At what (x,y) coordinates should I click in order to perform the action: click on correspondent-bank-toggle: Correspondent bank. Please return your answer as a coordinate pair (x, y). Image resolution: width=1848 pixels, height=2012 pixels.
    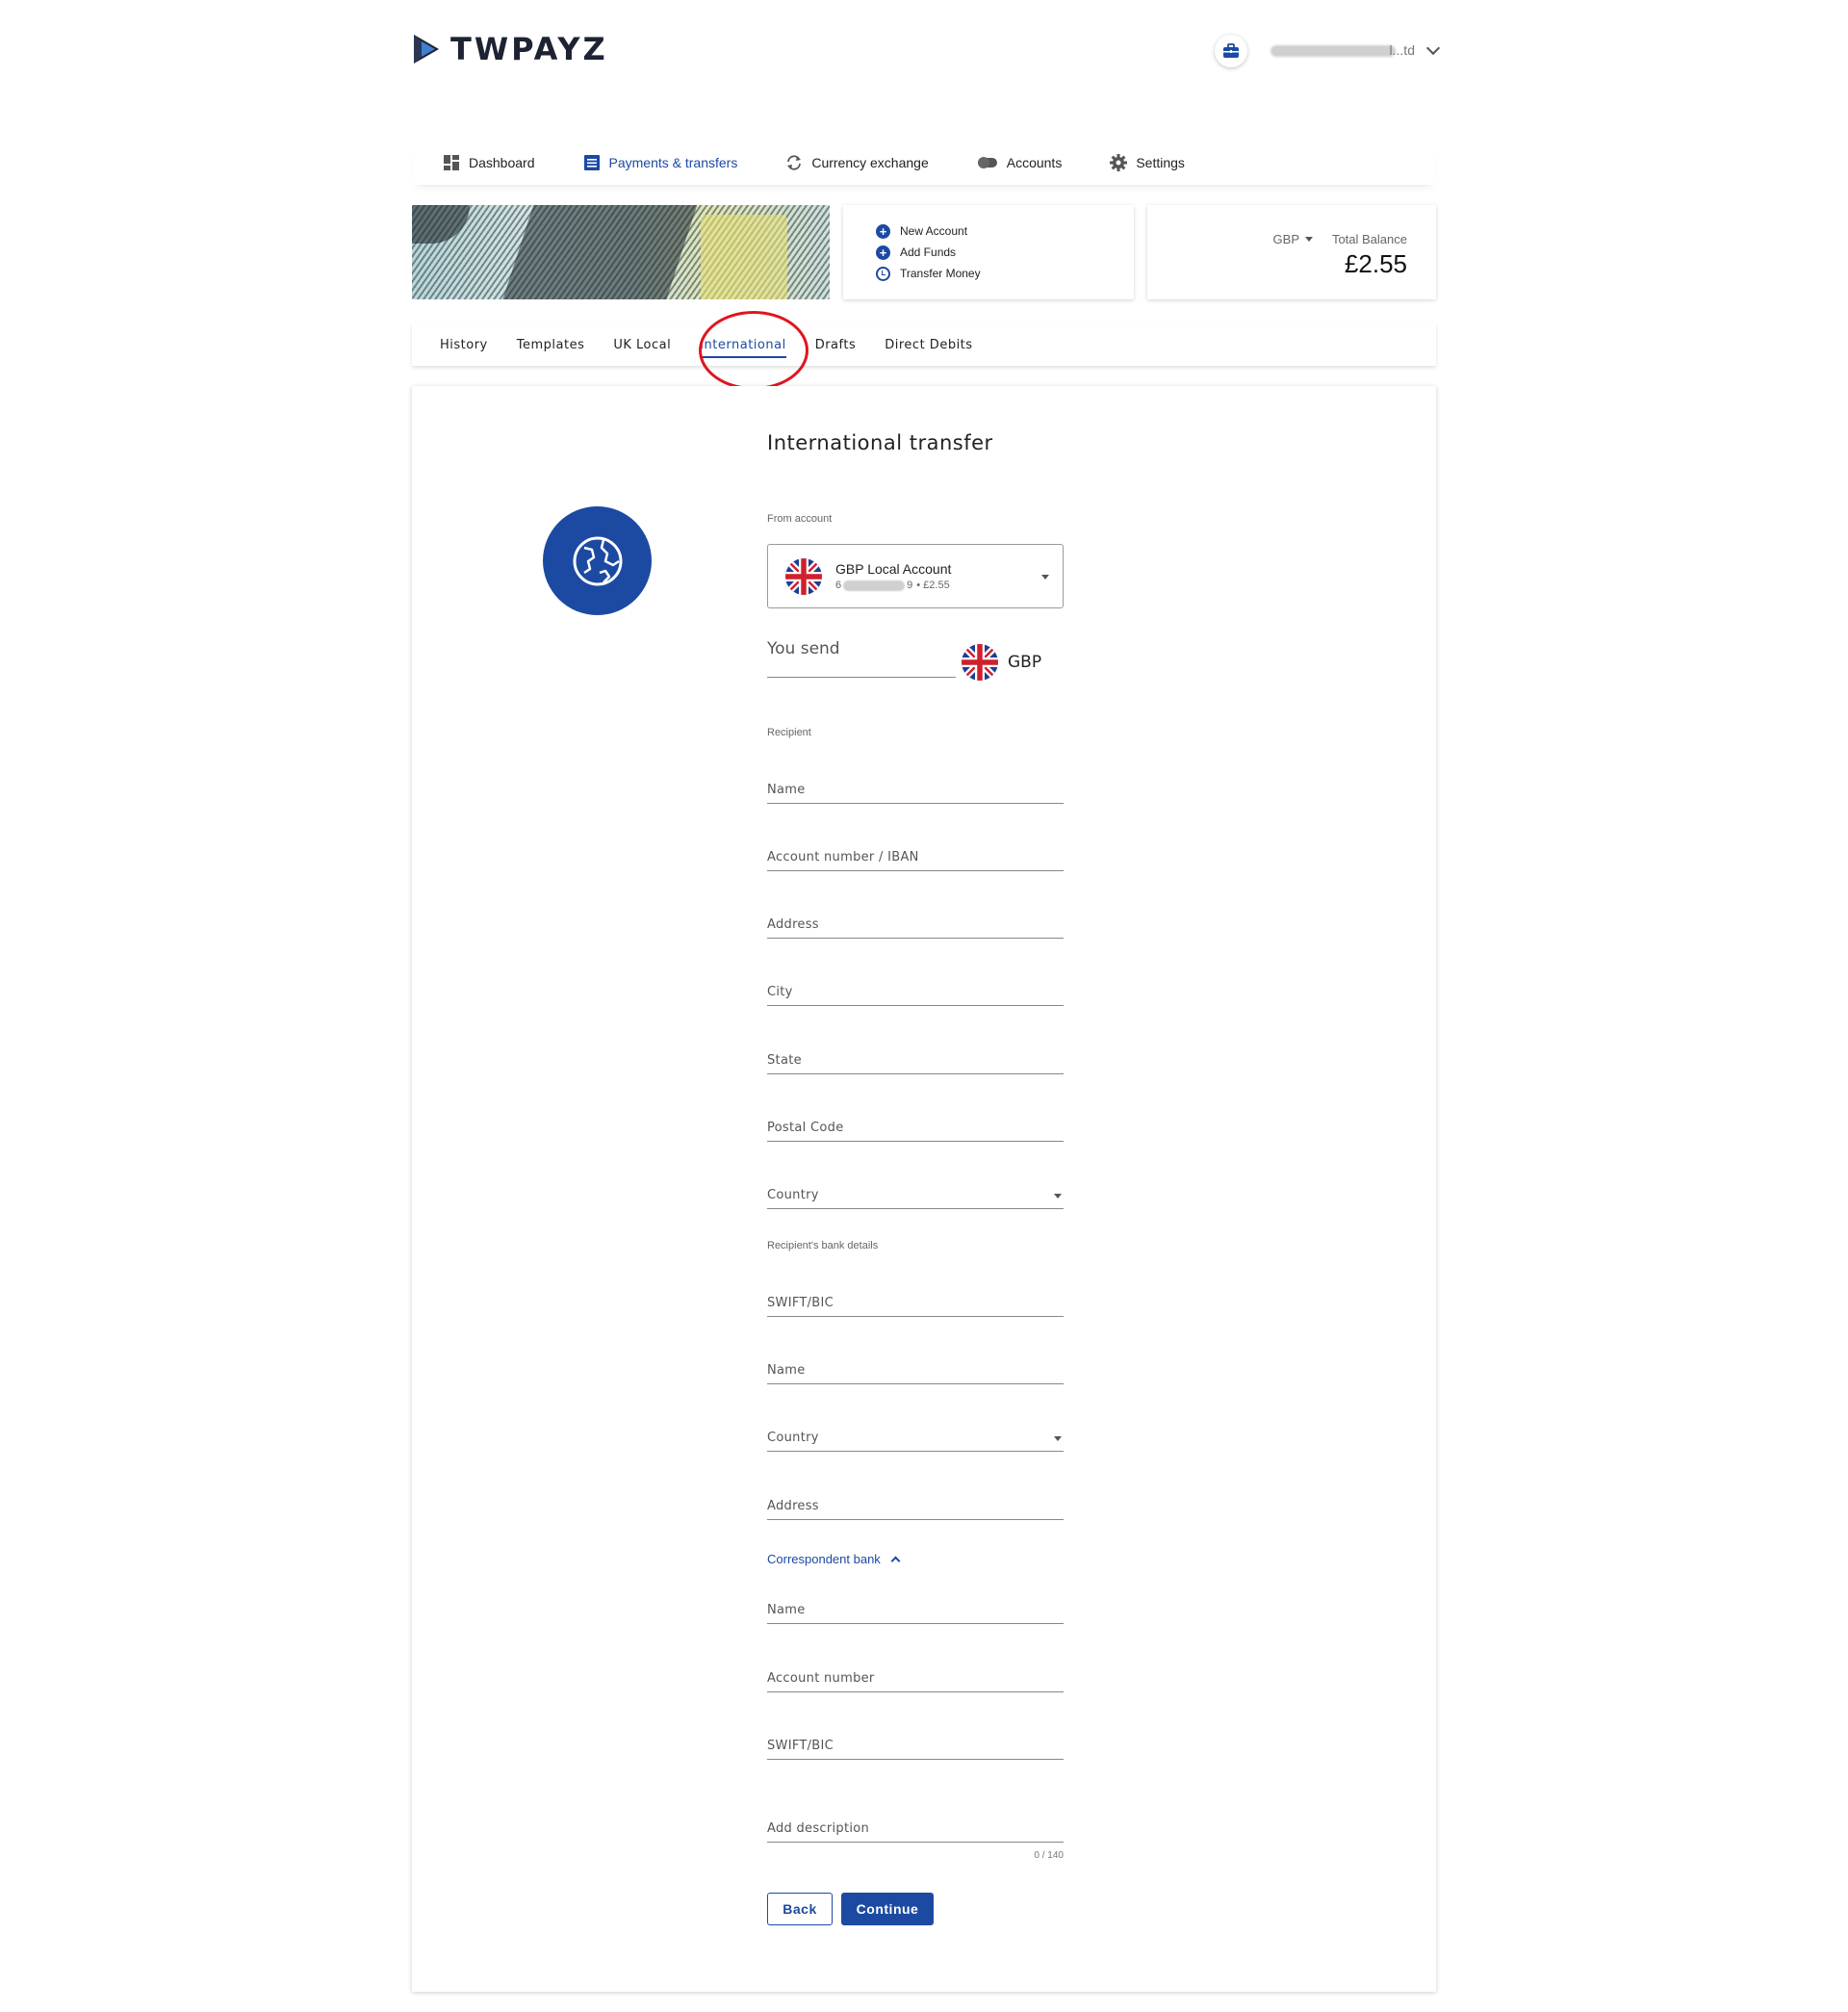
    Looking at the image, I should click on (834, 1559).